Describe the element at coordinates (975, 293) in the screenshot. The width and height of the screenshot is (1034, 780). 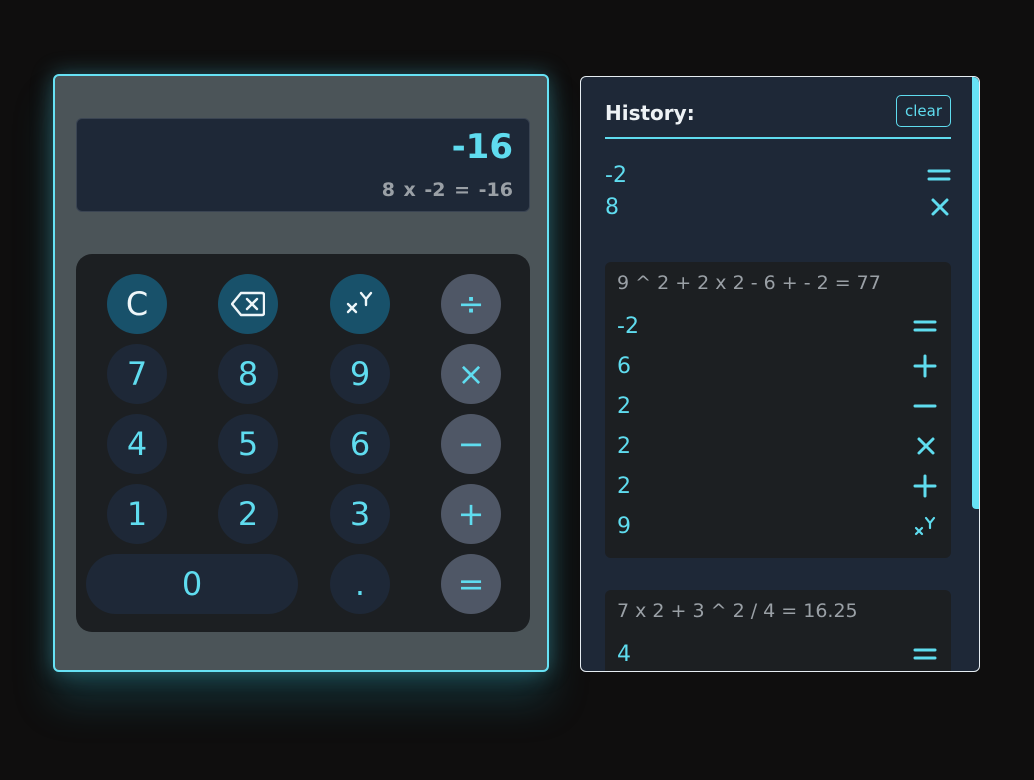
I see `history-scrollbar` at that location.